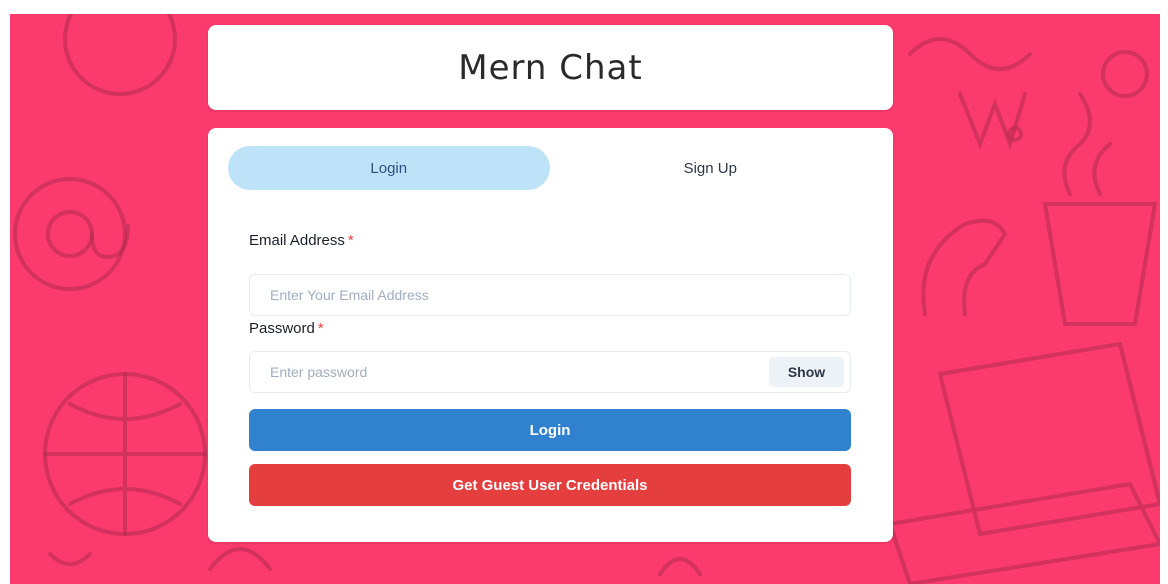 This screenshot has height=584, width=1168. Describe the element at coordinates (389, 168) in the screenshot. I see `tab-login: Login` at that location.